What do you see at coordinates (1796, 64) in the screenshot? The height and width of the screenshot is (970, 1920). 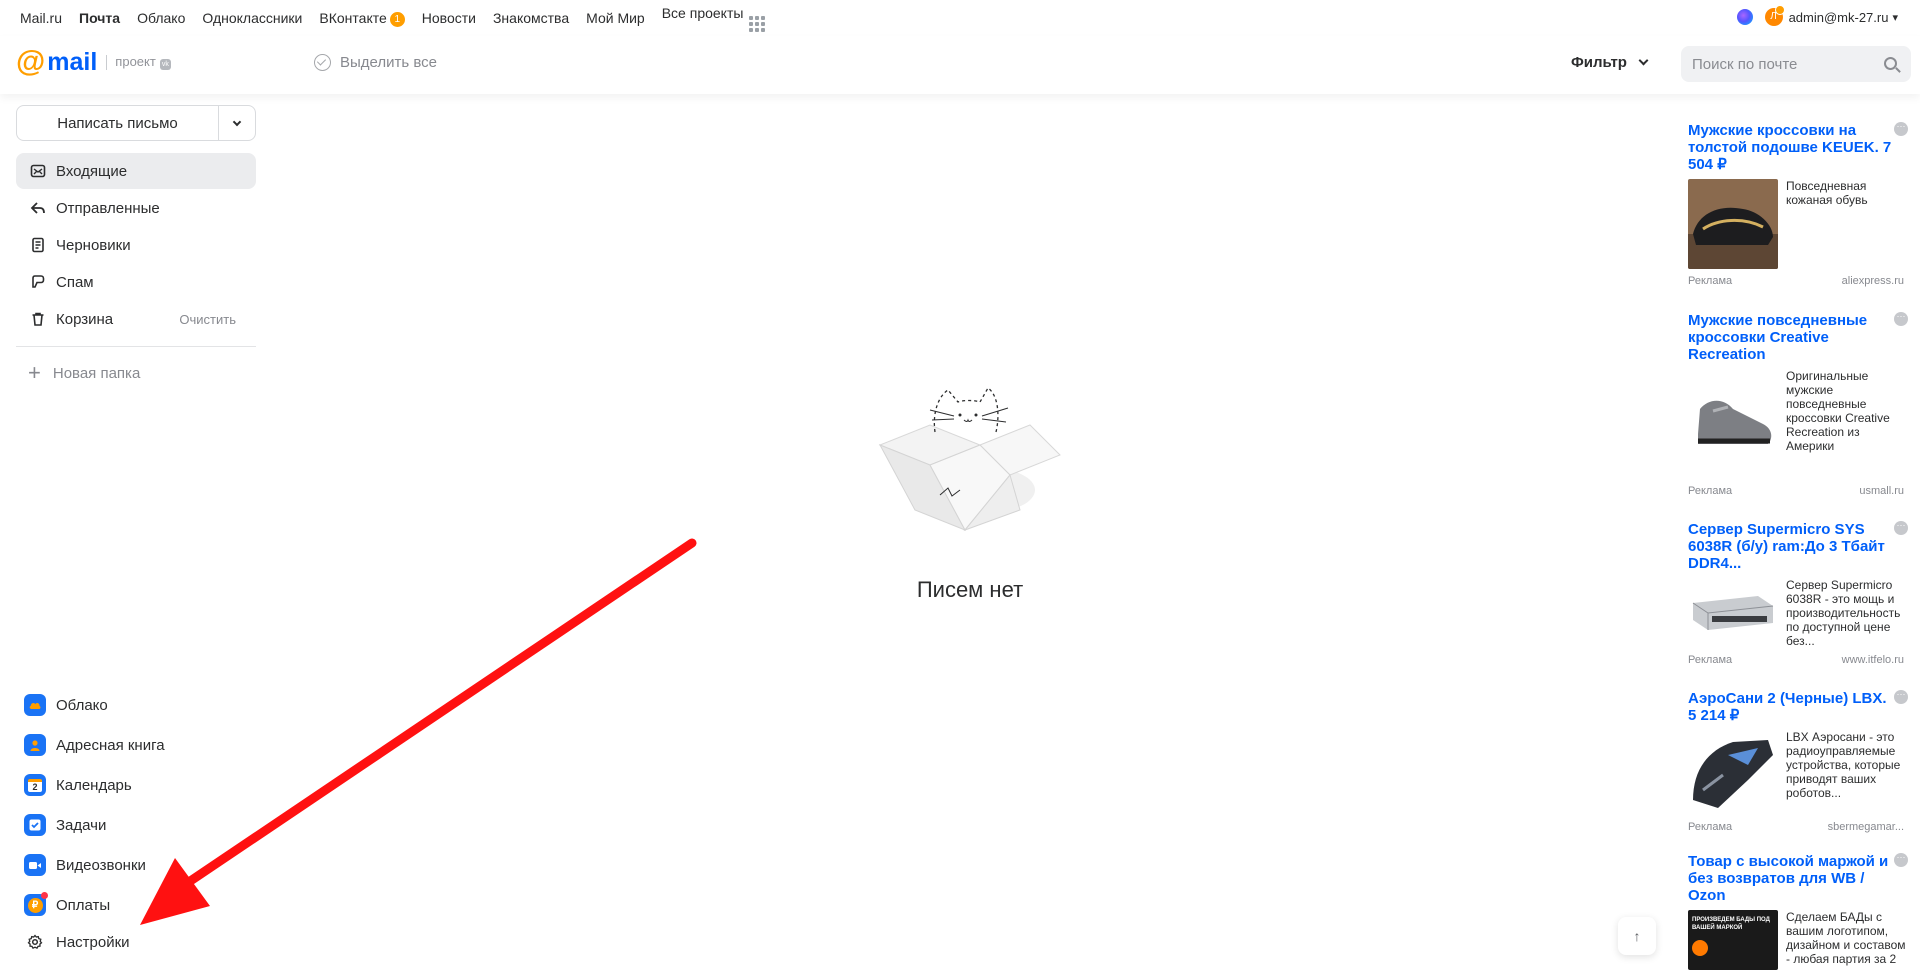 I see `search-input` at bounding box center [1796, 64].